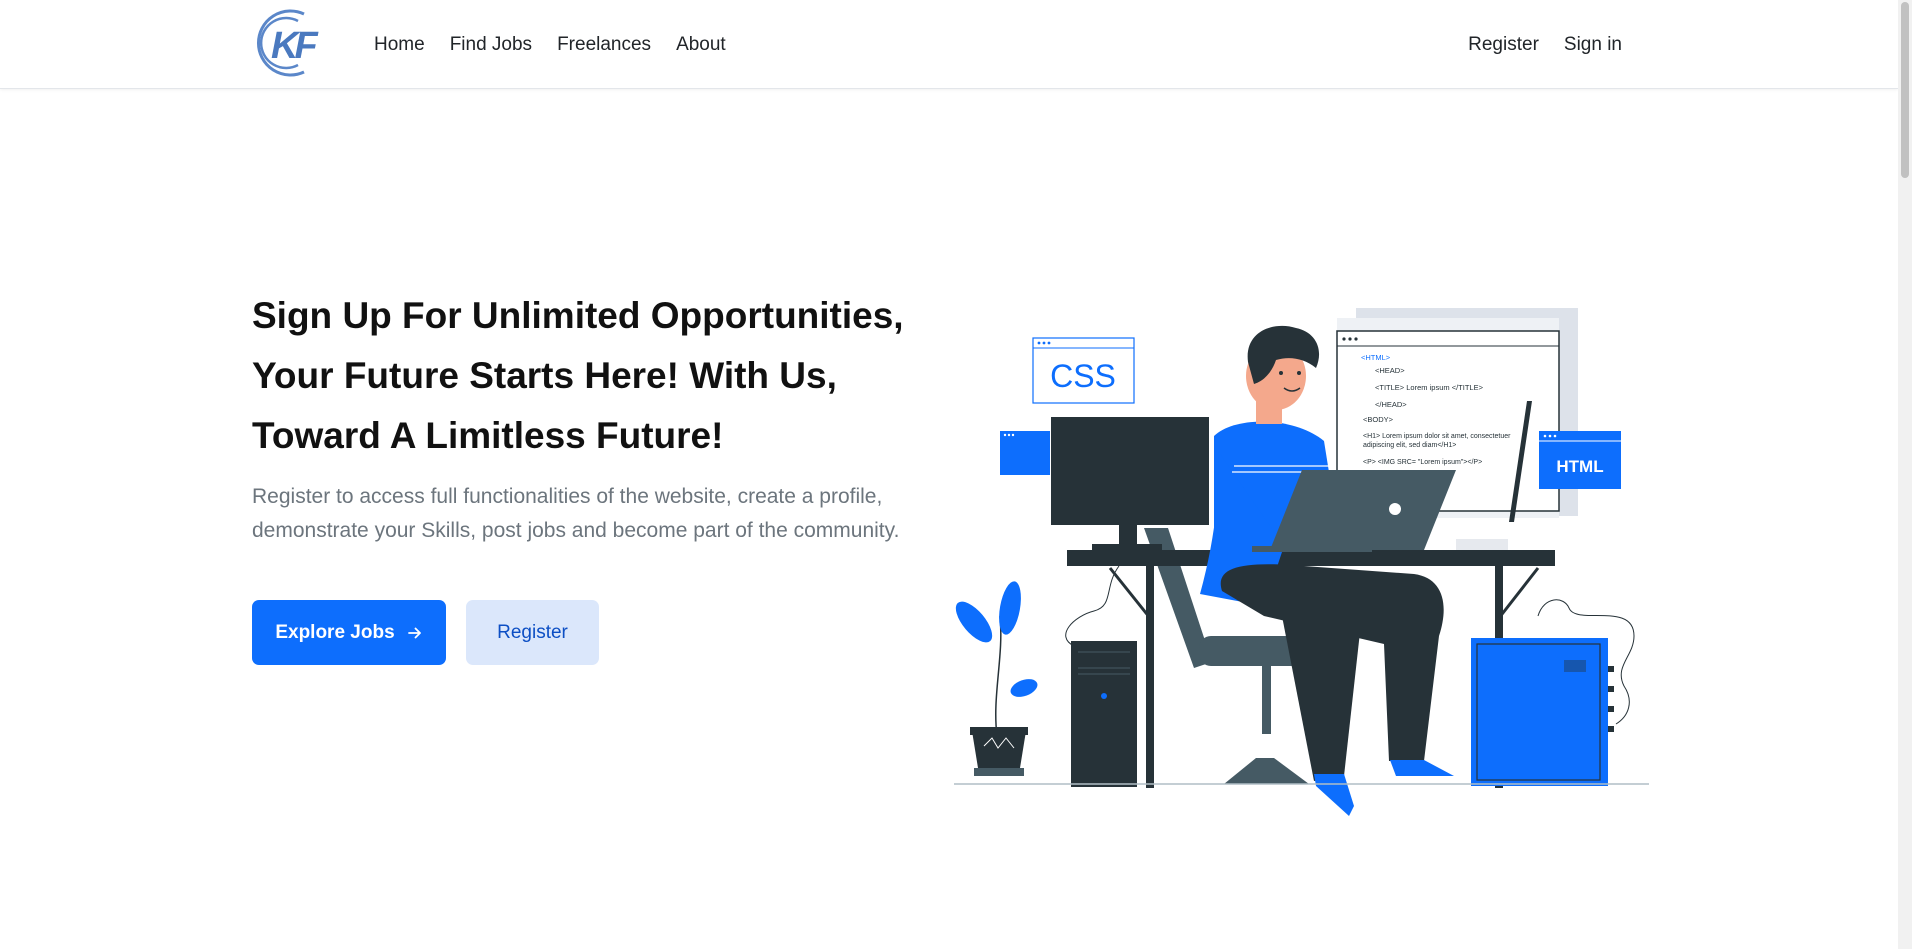 The image size is (1912, 949). Describe the element at coordinates (1376, 357) in the screenshot. I see `code-line-1: <HTML>` at that location.